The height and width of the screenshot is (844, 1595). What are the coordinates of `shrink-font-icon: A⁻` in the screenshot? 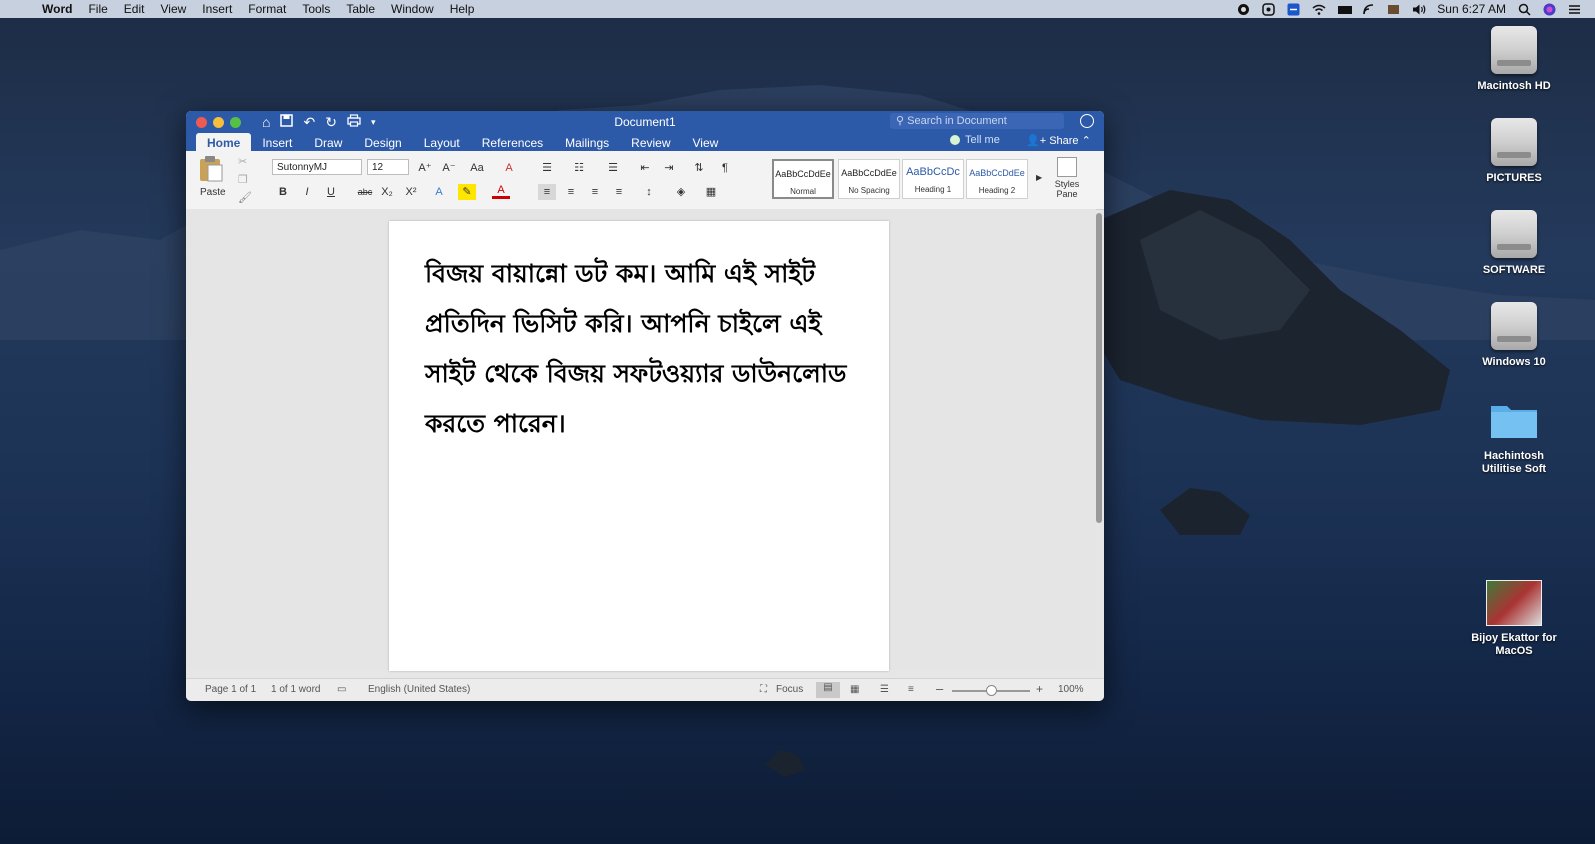 It's located at (449, 168).